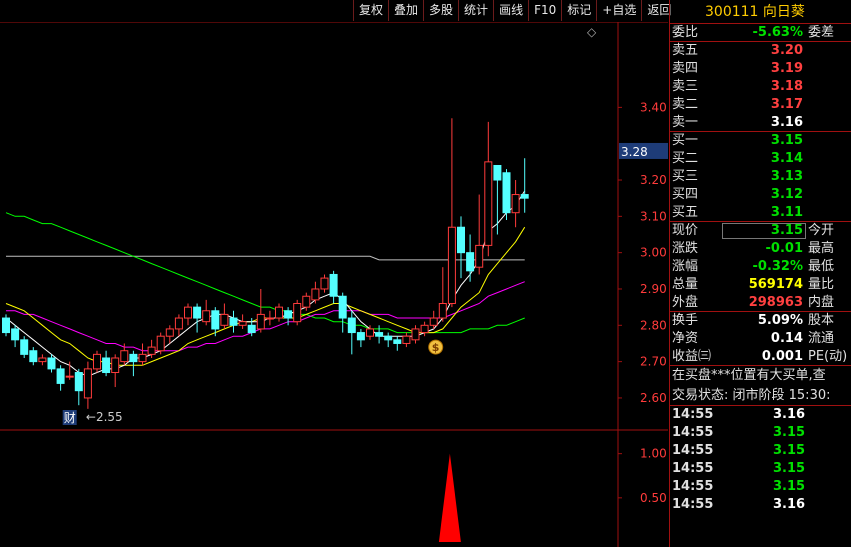 The image size is (851, 547). I want to click on toolbar-button-7: +自选, so click(618, 10).